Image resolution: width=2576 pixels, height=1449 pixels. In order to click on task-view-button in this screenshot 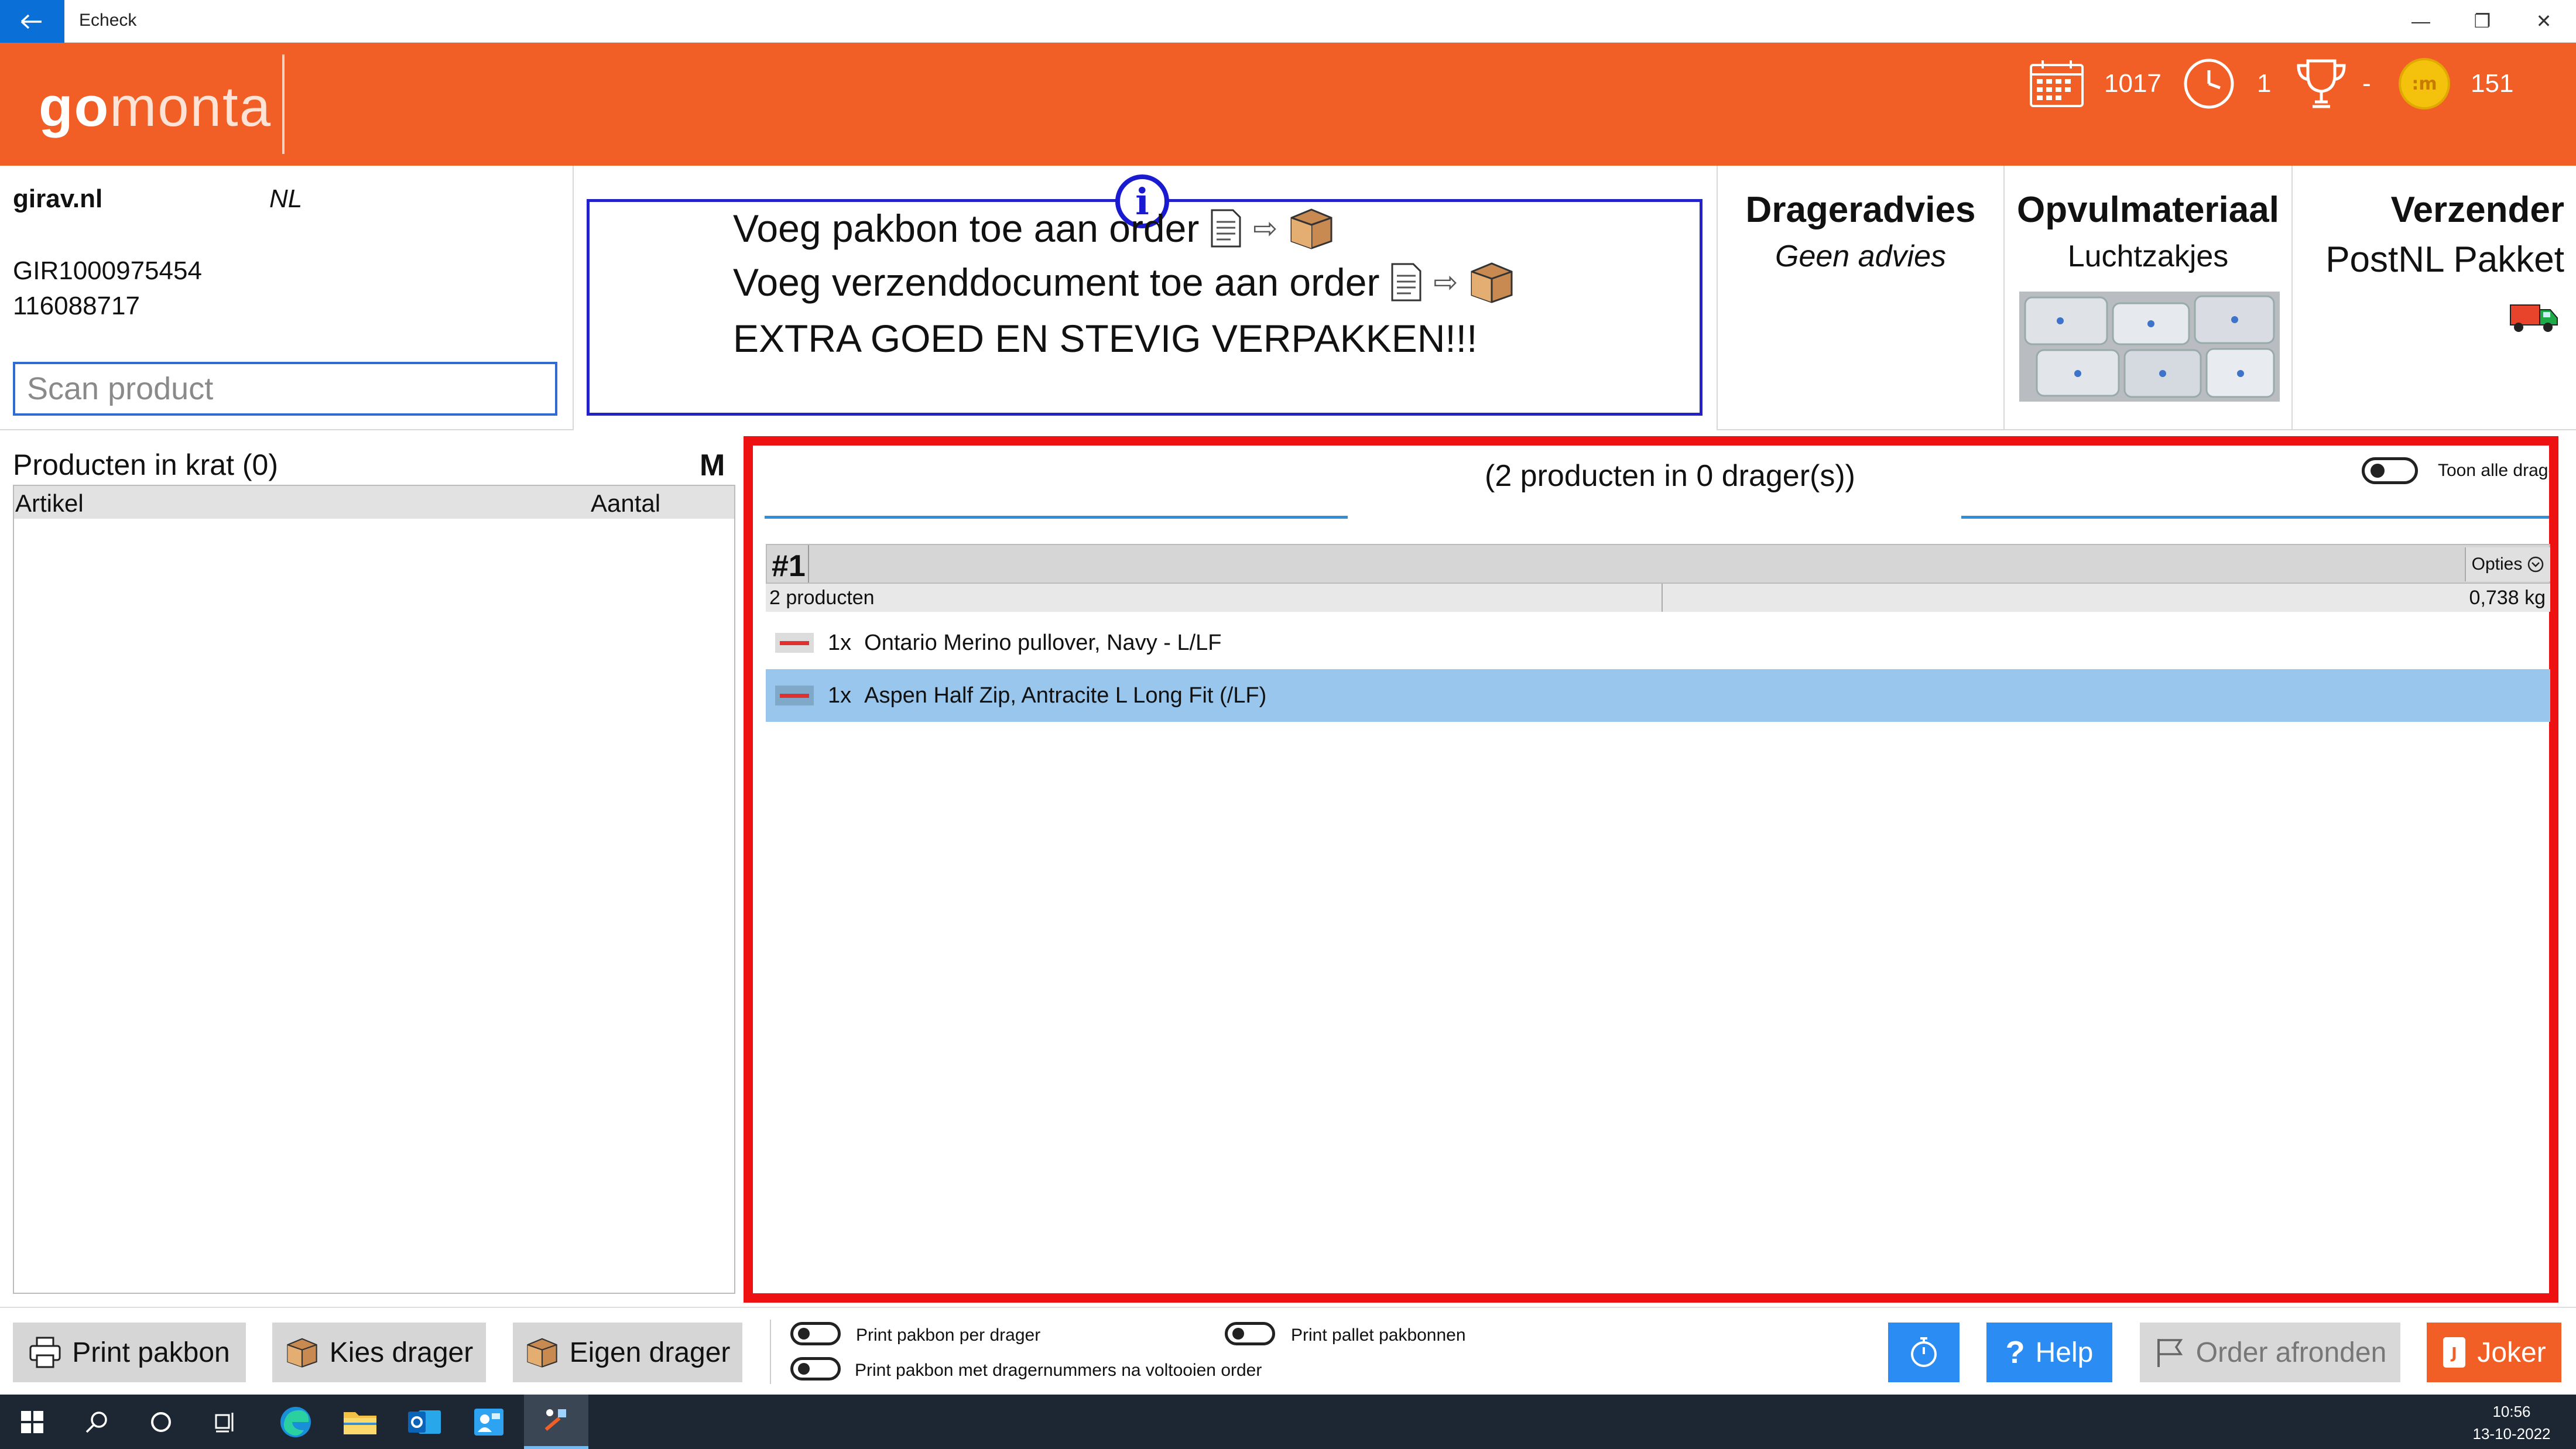, I will do `click(225, 1422)`.